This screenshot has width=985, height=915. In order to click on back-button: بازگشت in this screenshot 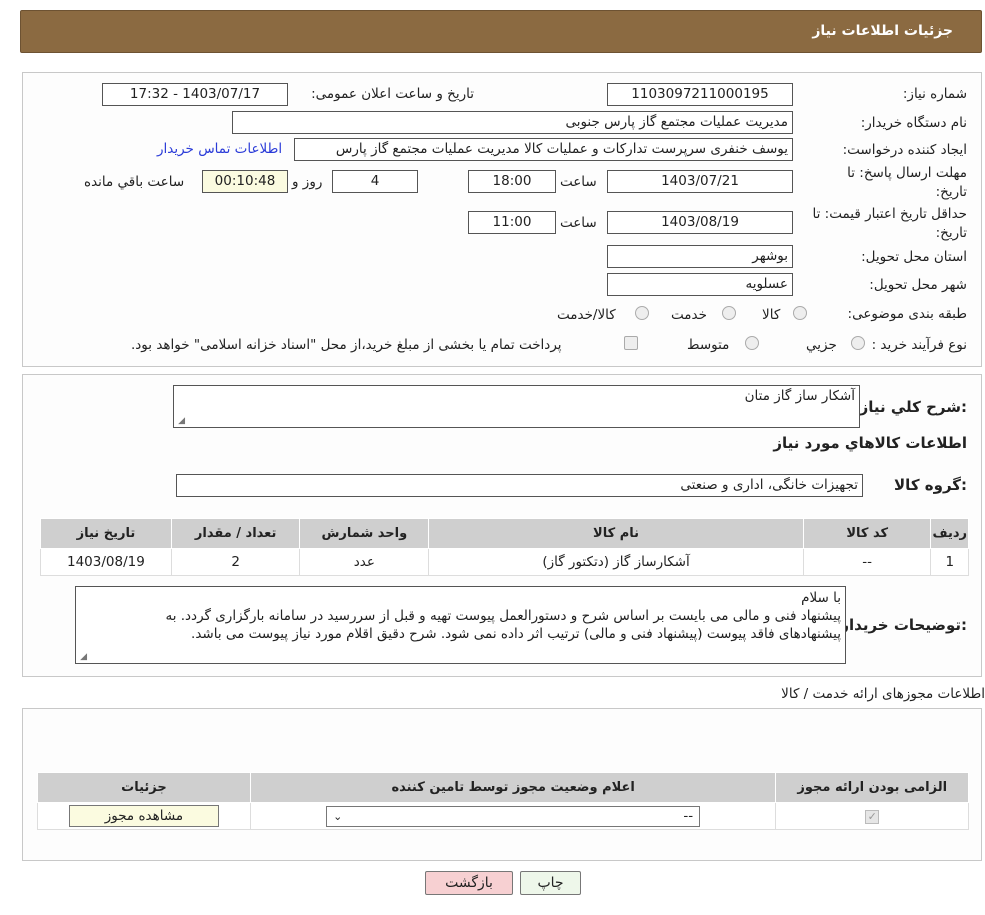, I will do `click(469, 883)`.